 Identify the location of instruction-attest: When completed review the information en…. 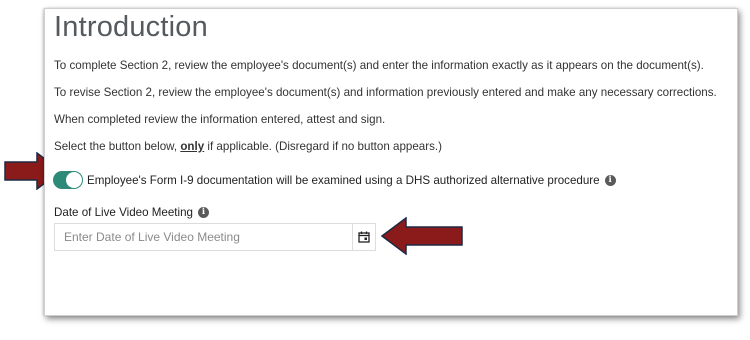
(220, 119).